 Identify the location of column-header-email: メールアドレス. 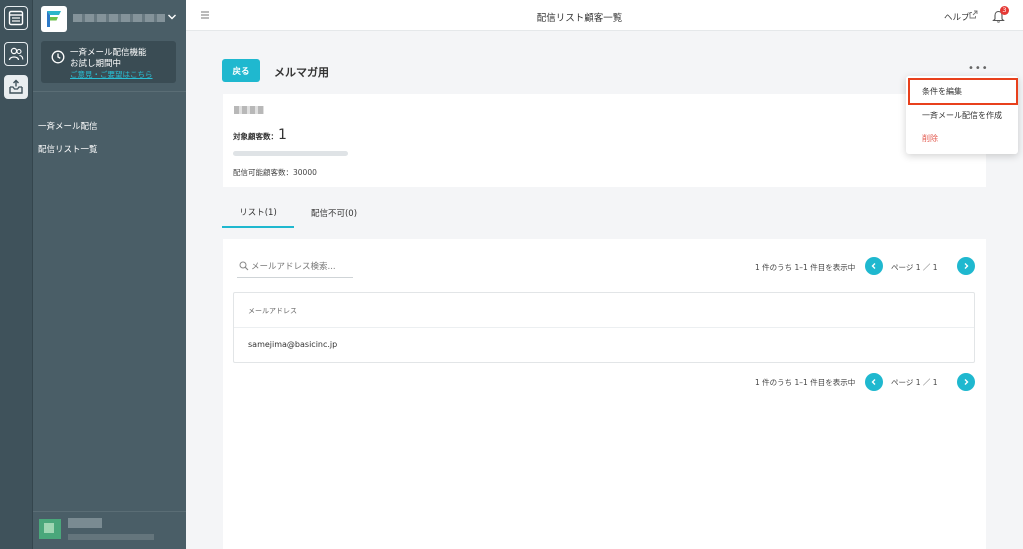
(272, 311).